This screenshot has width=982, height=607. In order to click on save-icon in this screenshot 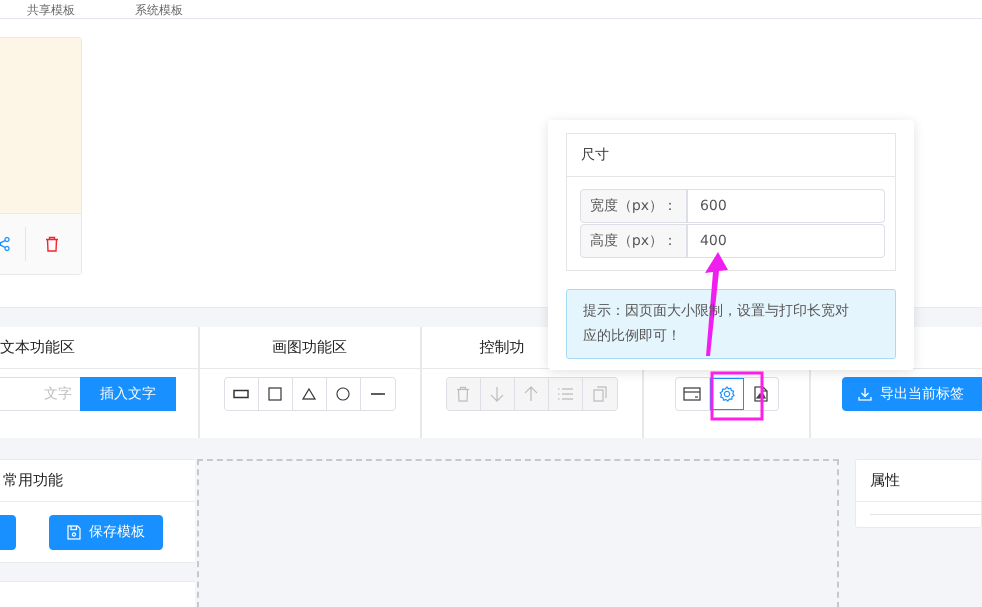, I will do `click(74, 532)`.